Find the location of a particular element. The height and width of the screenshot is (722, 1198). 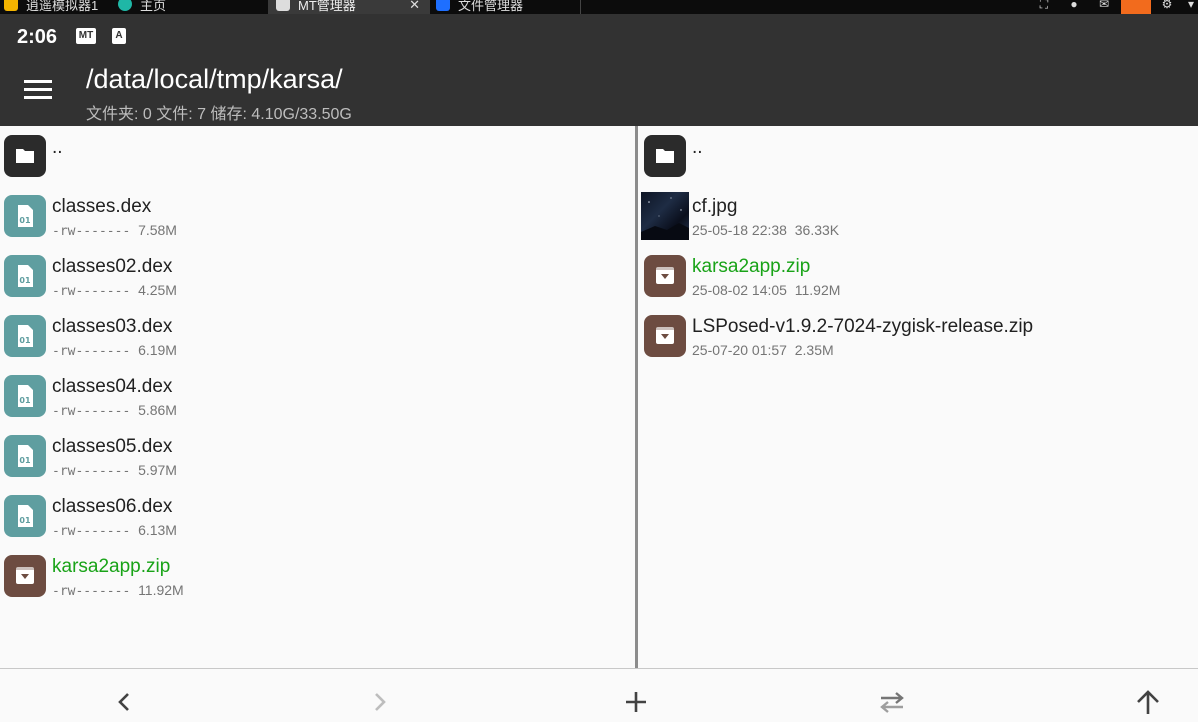

file-row: 01 classes.dex -rw------- 7.58M is located at coordinates (317, 216).